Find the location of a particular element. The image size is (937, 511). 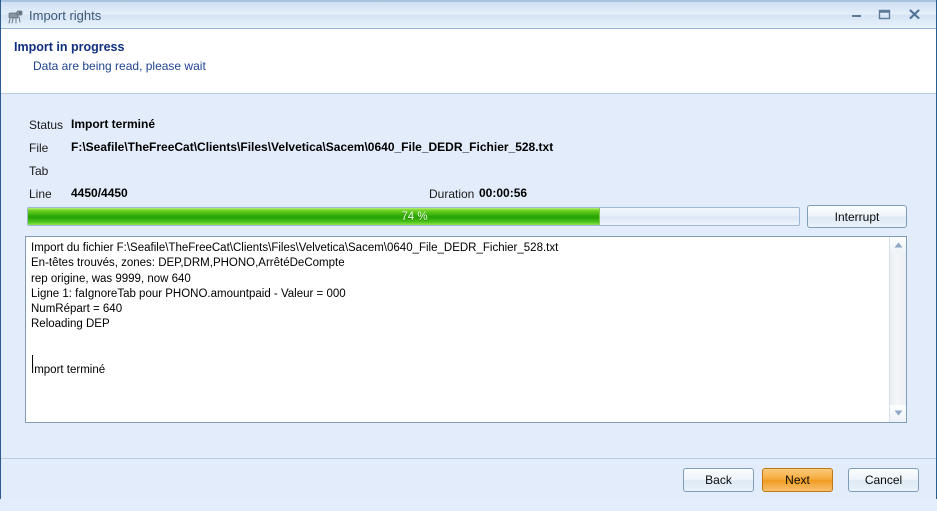

cancel-button: Cancel is located at coordinates (883, 480).